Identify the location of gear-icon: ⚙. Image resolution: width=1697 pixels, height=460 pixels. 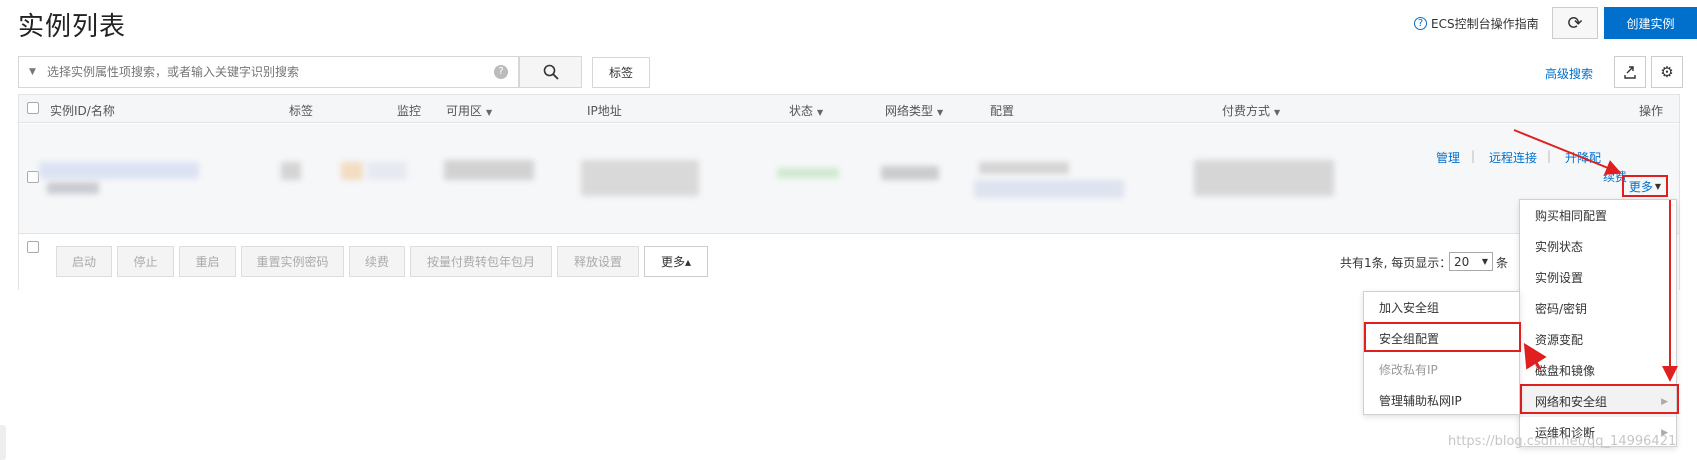
(1667, 72).